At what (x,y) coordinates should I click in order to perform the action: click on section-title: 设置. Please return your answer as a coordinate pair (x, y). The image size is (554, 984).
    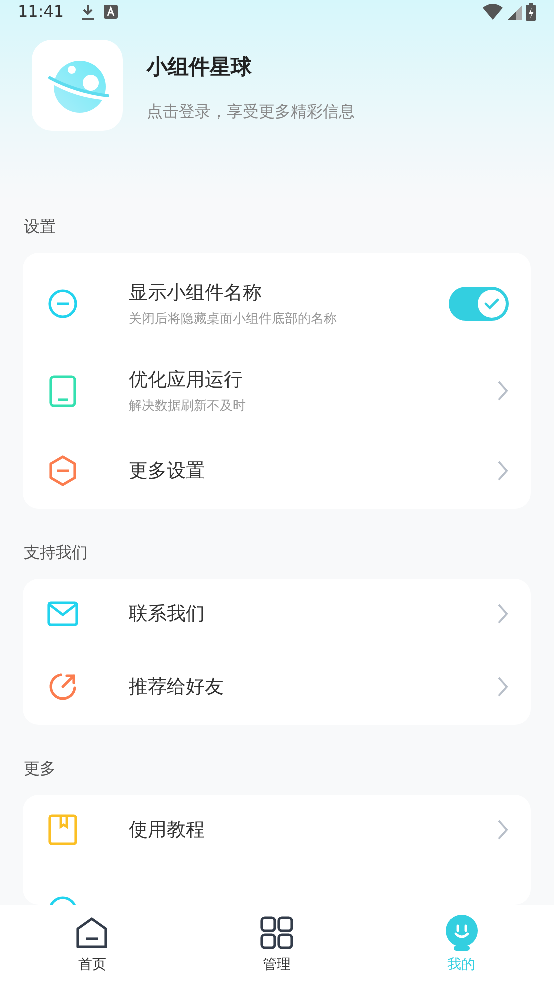
    Looking at the image, I should click on (40, 227).